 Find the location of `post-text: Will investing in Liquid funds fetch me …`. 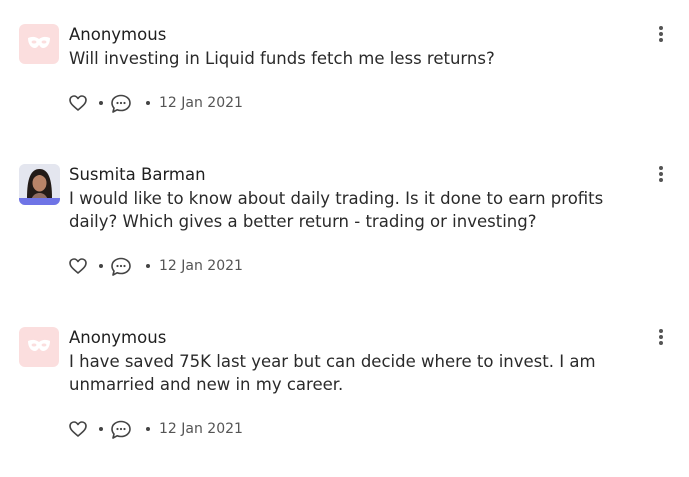

post-text: Will investing in Liquid funds fetch me … is located at coordinates (356, 58).